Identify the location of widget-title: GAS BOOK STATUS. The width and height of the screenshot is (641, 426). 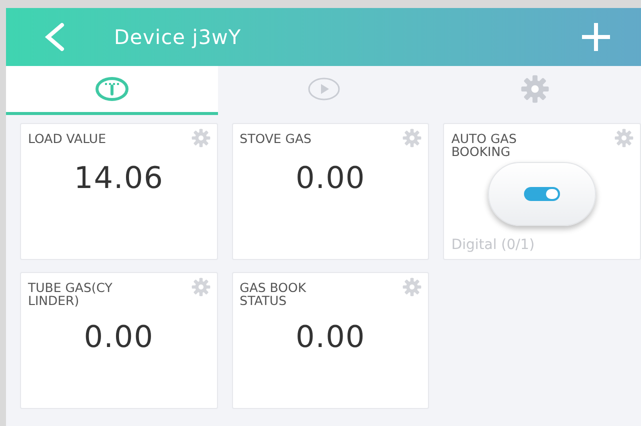
(273, 293).